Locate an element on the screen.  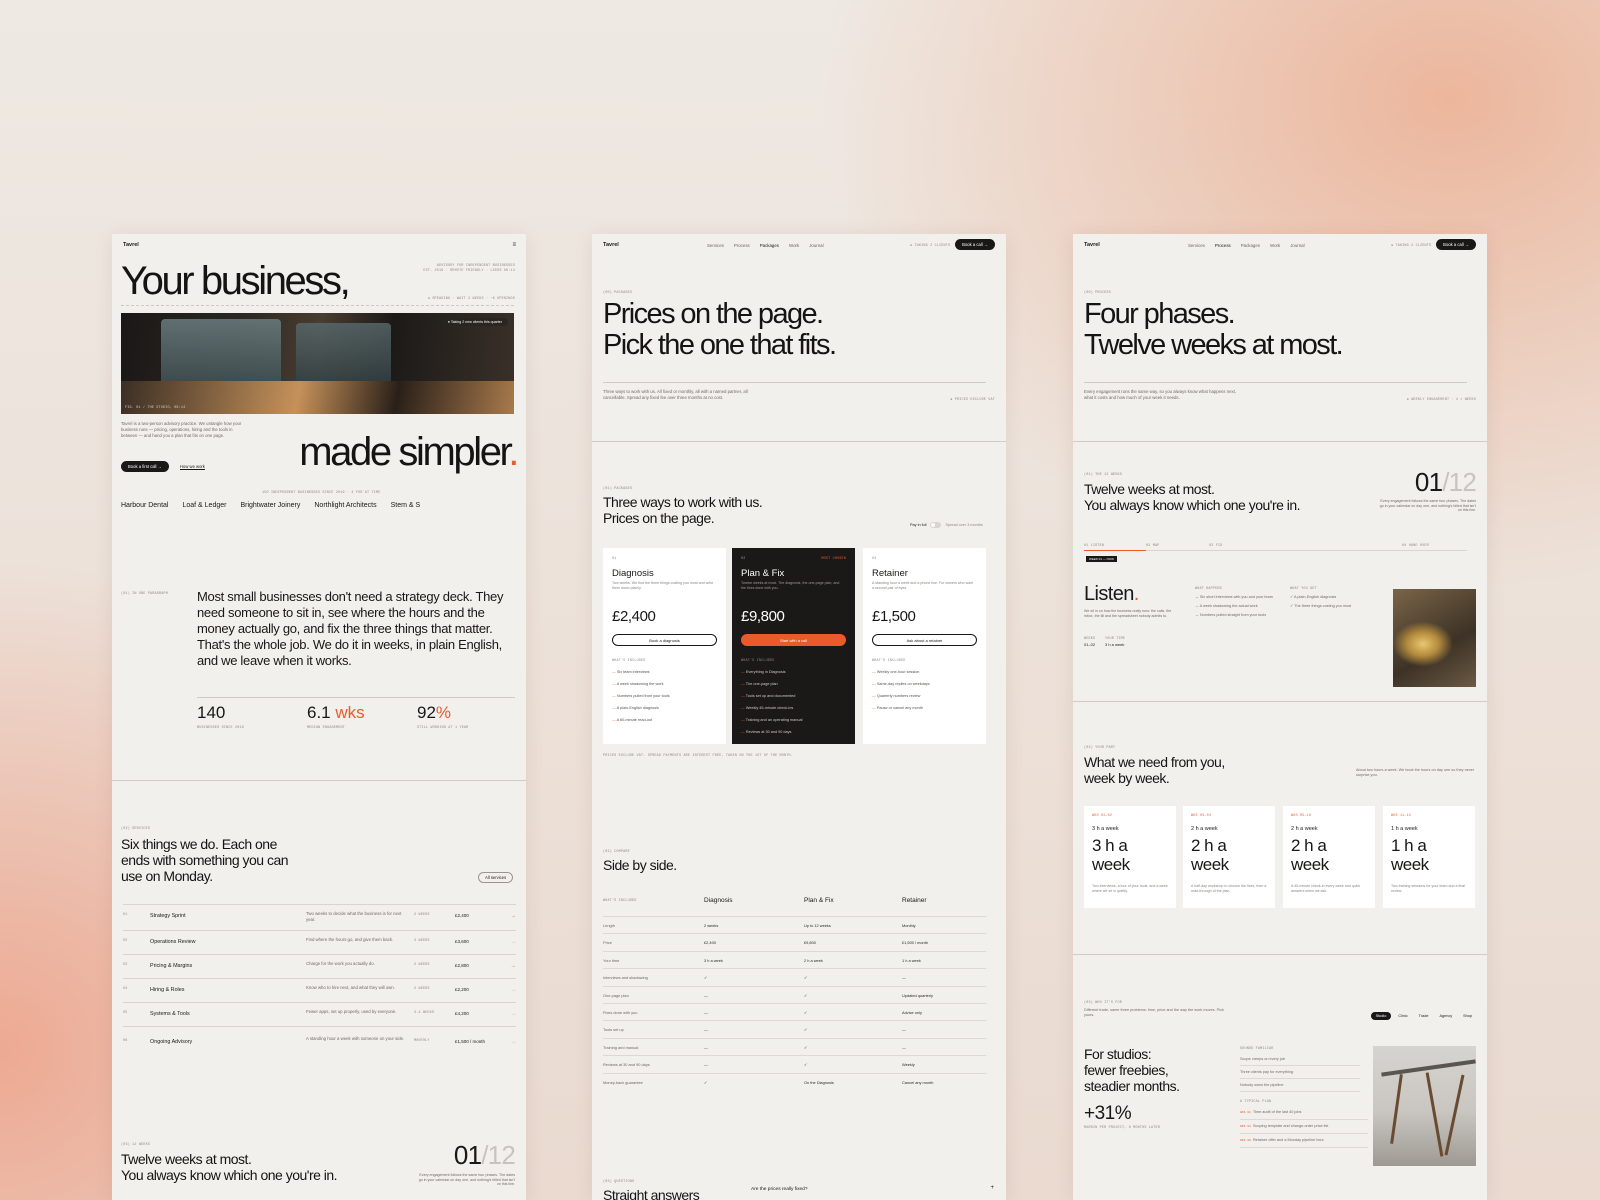
main-nav: Services Process Packages Work Journal is located at coordinates (765, 245).